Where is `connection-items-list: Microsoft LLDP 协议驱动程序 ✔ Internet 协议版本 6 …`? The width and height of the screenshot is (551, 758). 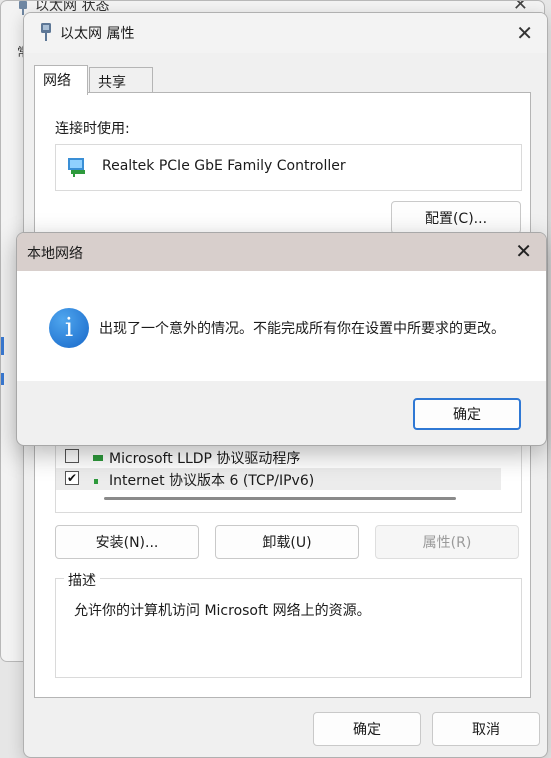
connection-items-list: Microsoft LLDP 协议驱动程序 ✔ Internet 协议版本 6 … is located at coordinates (288, 478).